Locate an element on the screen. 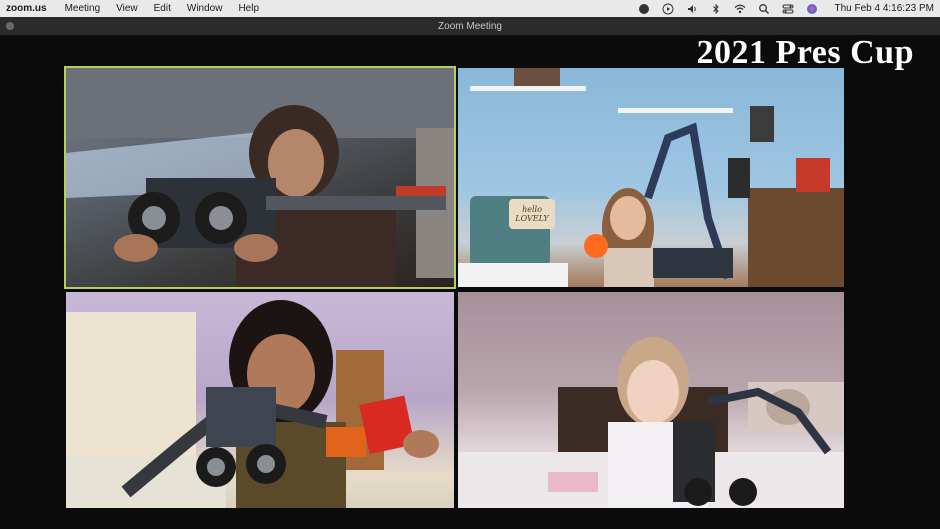 This screenshot has width=940, height=529. status-area: Thu Feb 4 4:16:23 PM is located at coordinates (786, 9).